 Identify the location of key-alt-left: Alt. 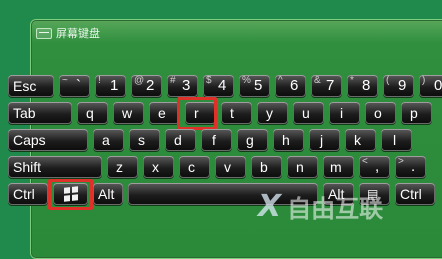
(108, 194).